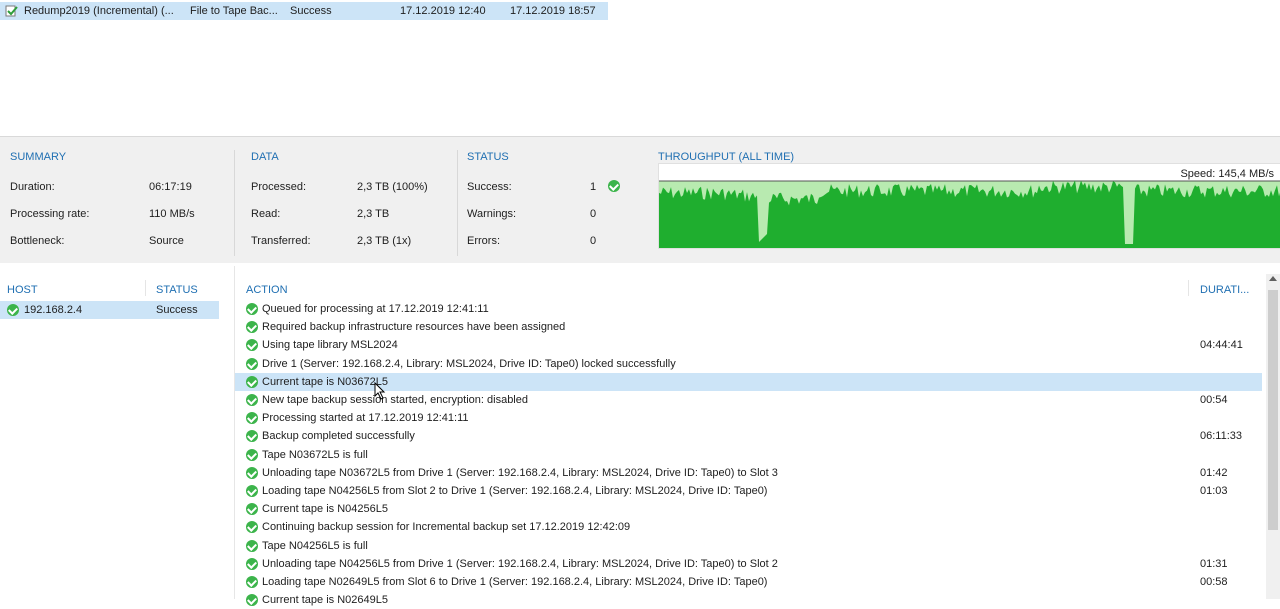 The image size is (1280, 609). I want to click on bottleneck-value: Source, so click(166, 241).